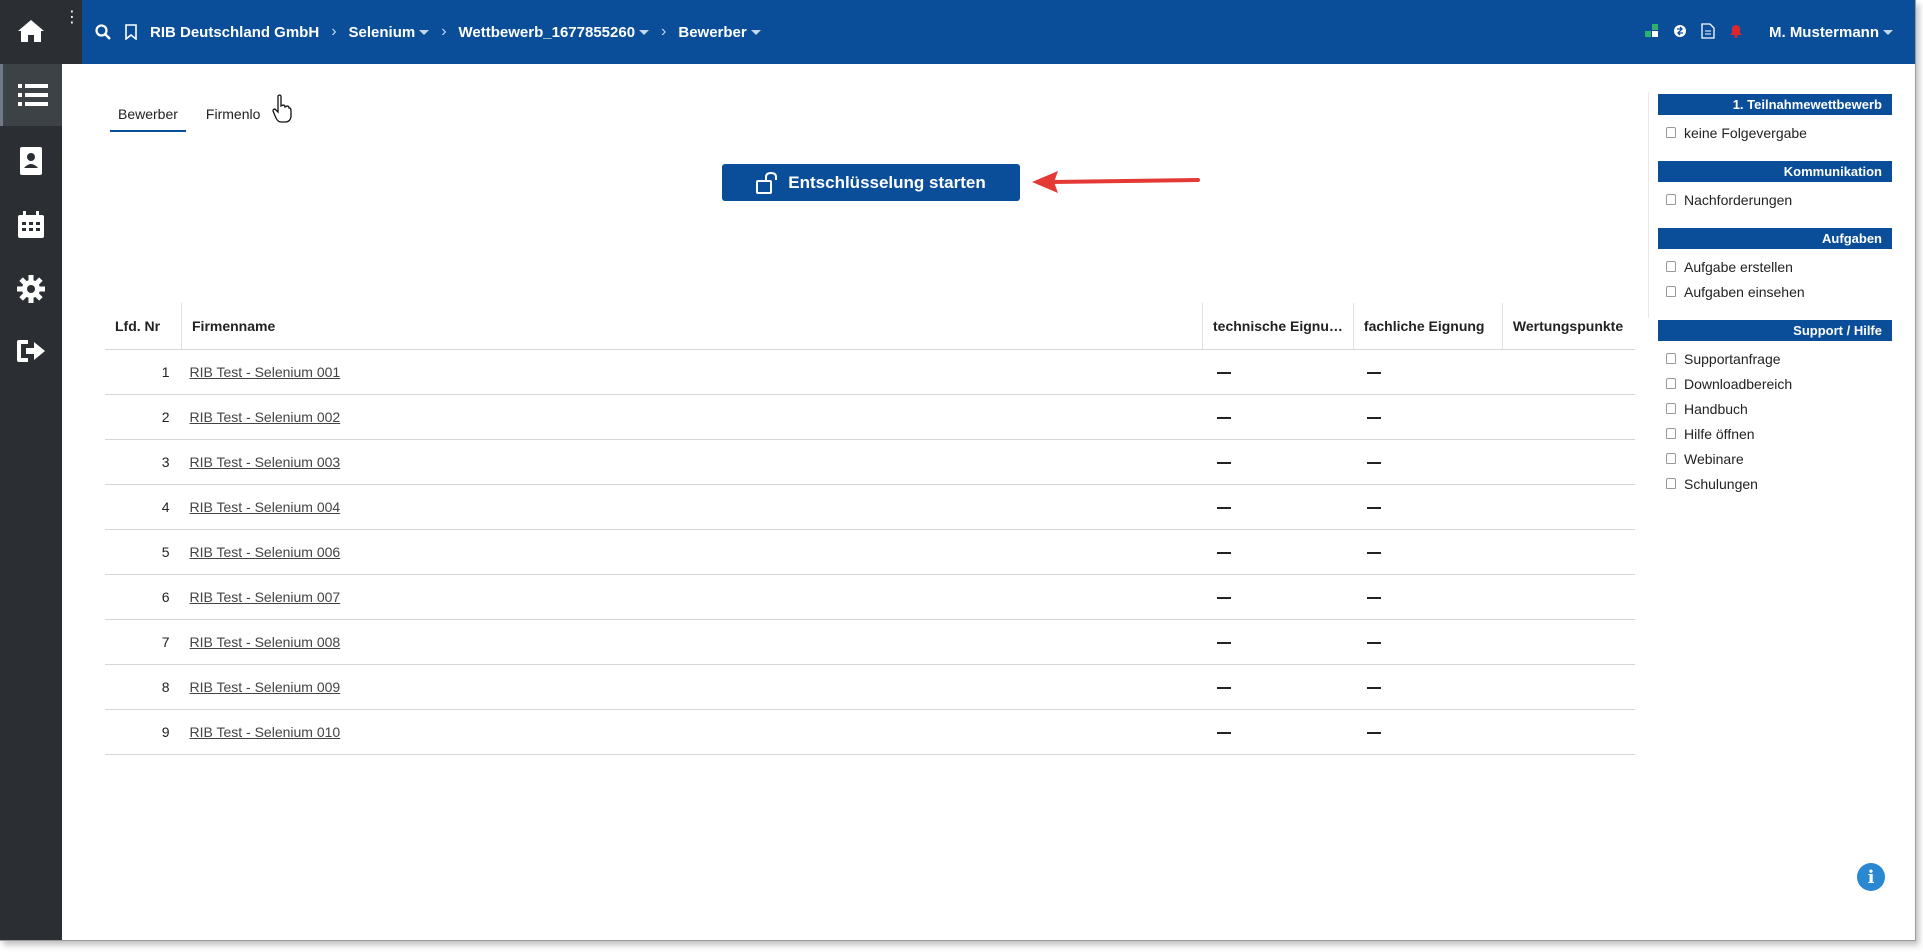 The image size is (1923, 952). I want to click on list-icon, so click(32, 95).